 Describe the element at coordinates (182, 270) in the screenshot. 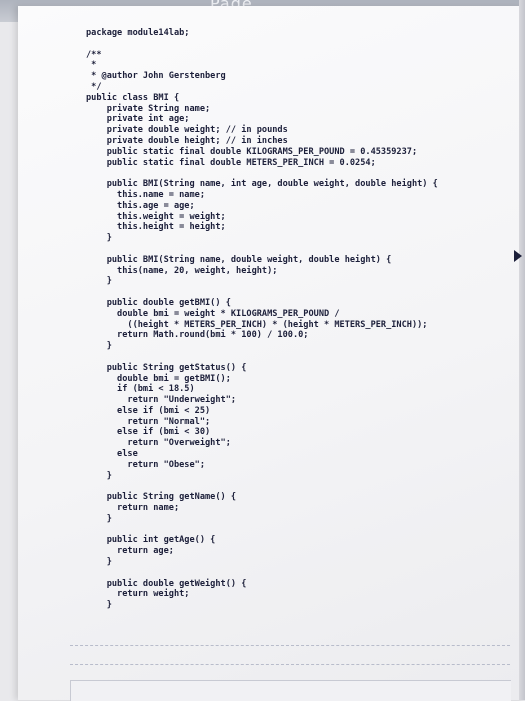

I see `code-line: this(name, 20, weight, height);` at that location.